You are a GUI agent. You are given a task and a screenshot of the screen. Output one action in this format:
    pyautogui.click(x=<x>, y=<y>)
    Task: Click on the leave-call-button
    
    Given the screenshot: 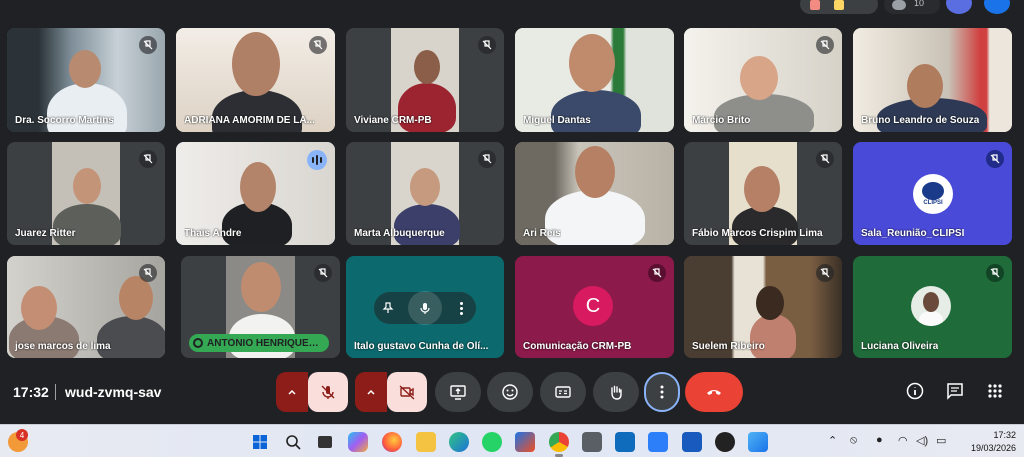 What is the action you would take?
    pyautogui.click(x=714, y=392)
    